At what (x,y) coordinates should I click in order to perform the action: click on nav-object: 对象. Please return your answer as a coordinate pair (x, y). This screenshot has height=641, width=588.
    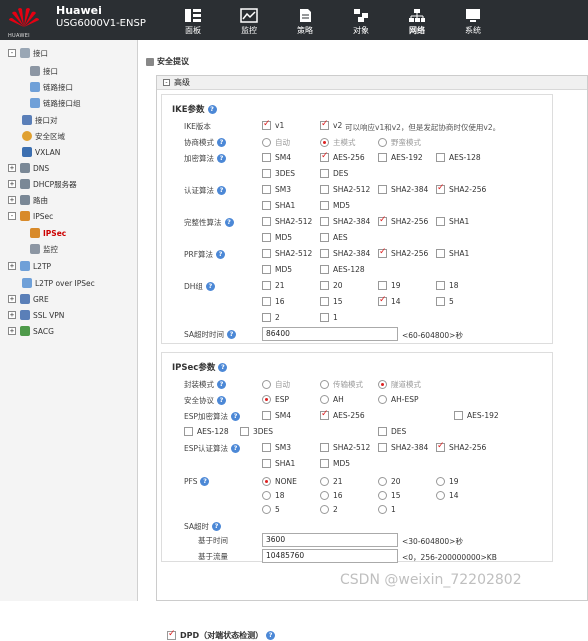
    Looking at the image, I should click on (361, 21).